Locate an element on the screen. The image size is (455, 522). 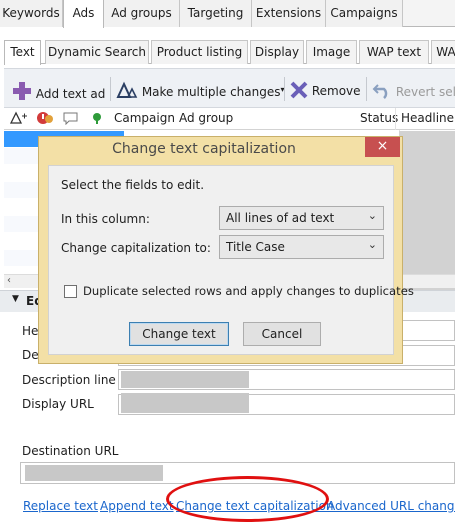
collapse-arrow-icon: ▼ is located at coordinates (15, 299).